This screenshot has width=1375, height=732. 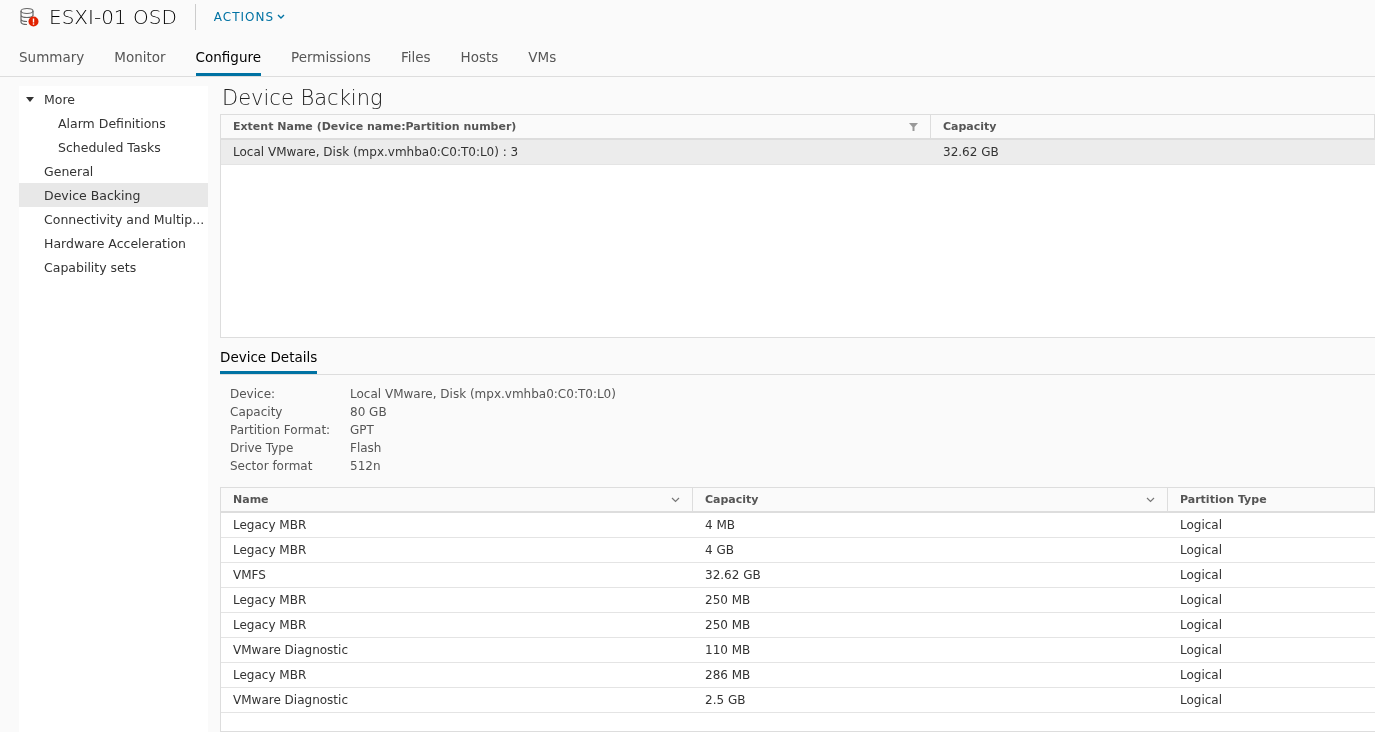 What do you see at coordinates (249, 17) in the screenshot?
I see `actions-menu: ACTIONS` at bounding box center [249, 17].